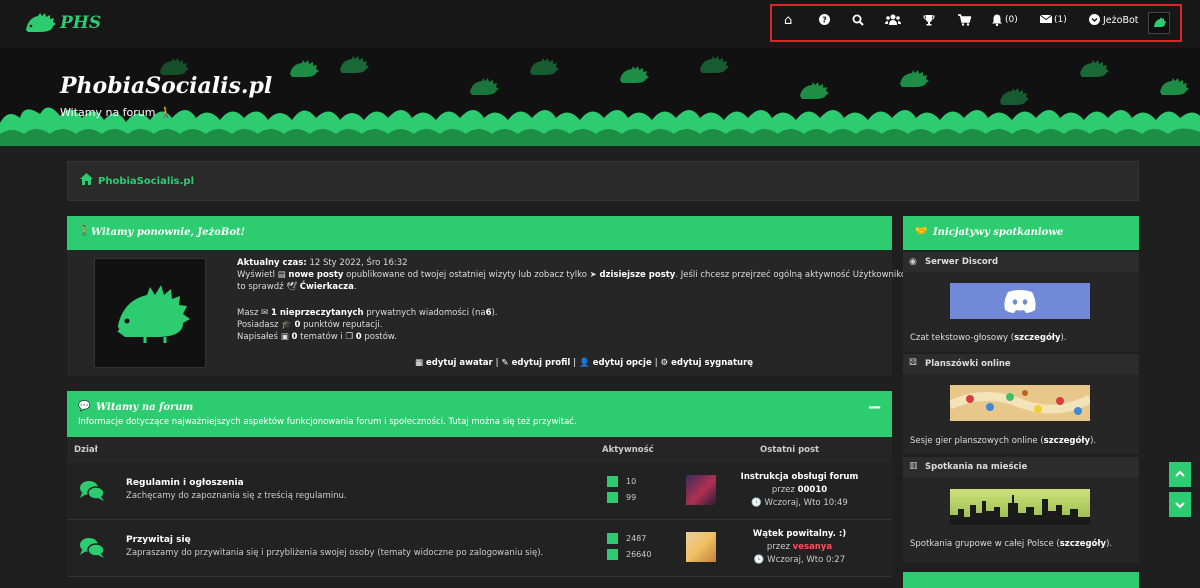 The width and height of the screenshot is (1200, 588). I want to click on forum-category-title: Witamy na forum, so click(144, 407).